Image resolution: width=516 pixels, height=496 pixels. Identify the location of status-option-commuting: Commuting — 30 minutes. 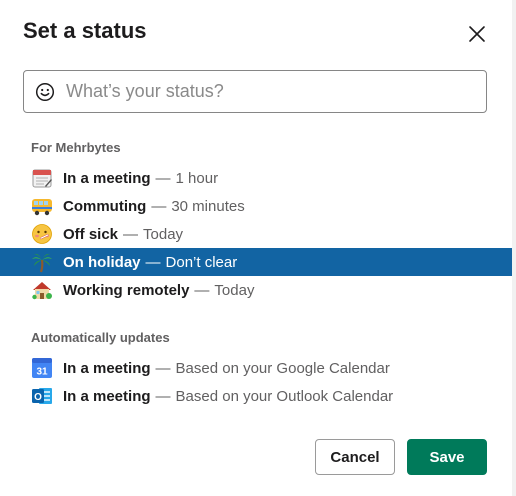
(256, 206).